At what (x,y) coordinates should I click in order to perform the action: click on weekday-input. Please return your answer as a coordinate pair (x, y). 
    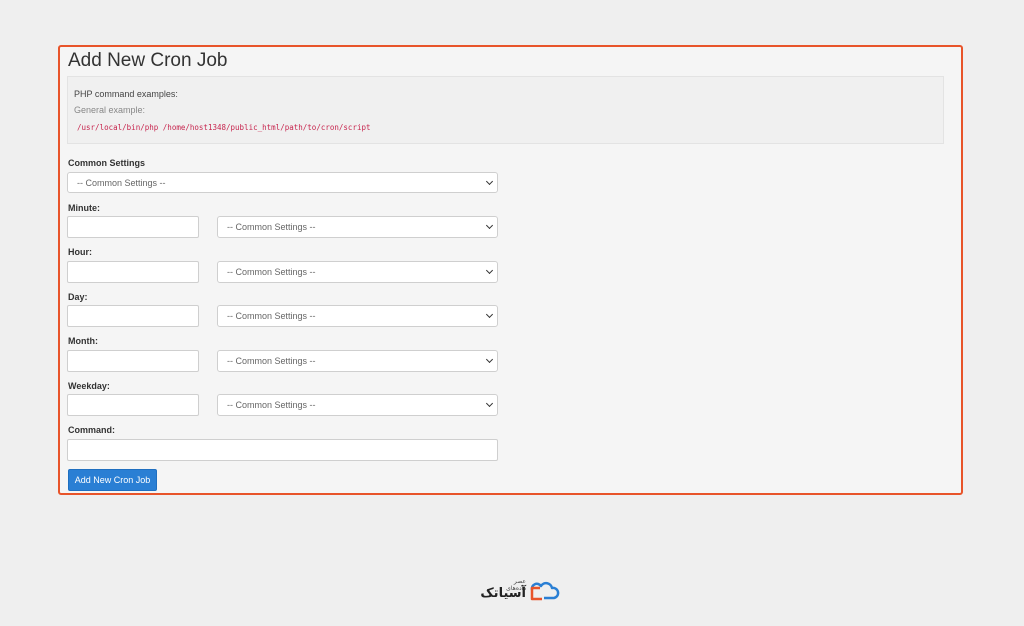
    Looking at the image, I should click on (133, 405).